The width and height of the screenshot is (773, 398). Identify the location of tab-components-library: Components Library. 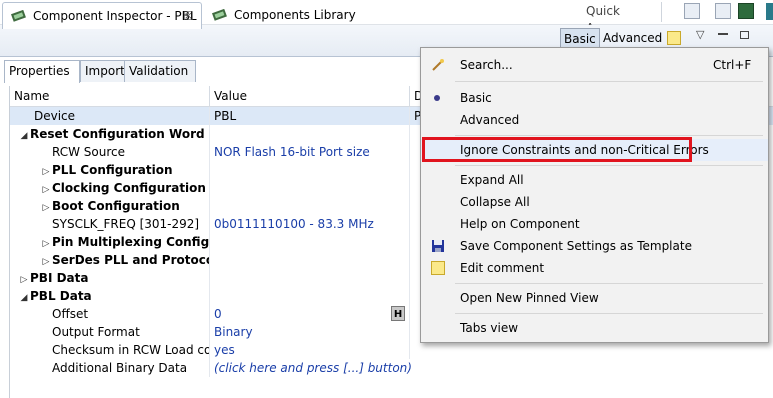
(299, 15).